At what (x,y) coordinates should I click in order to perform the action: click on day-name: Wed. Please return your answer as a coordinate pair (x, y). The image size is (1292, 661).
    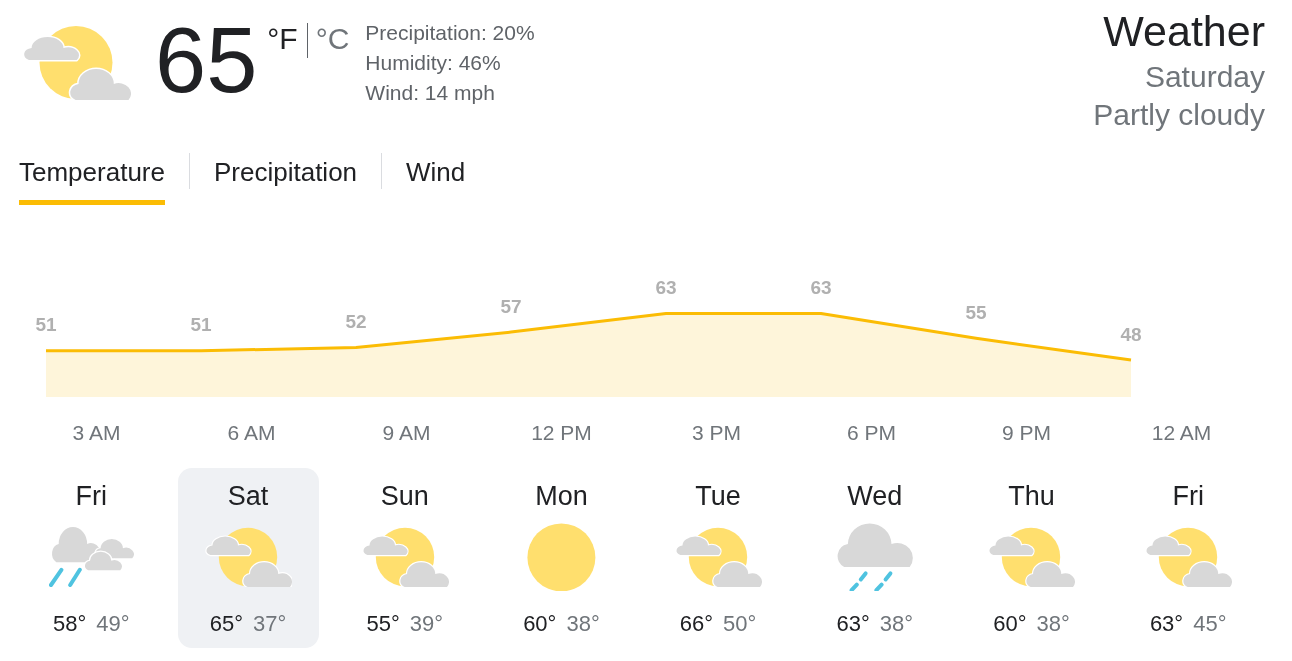
    Looking at the image, I should click on (875, 496).